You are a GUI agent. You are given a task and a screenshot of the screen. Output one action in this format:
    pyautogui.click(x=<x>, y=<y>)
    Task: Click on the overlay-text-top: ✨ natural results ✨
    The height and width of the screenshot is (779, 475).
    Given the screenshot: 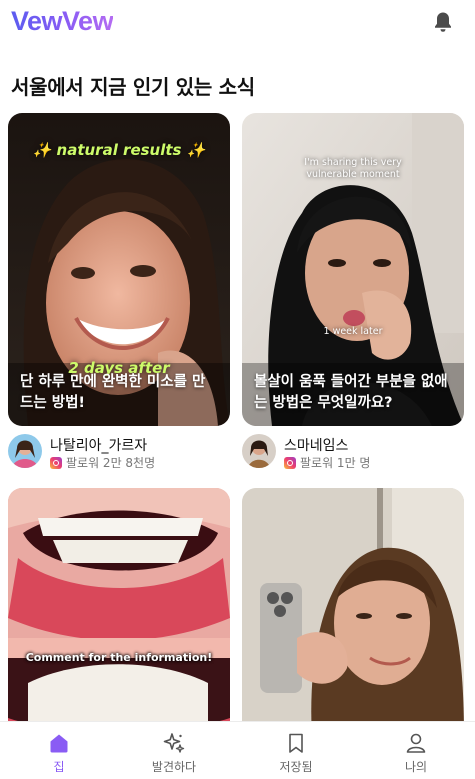 What is the action you would take?
    pyautogui.click(x=119, y=150)
    